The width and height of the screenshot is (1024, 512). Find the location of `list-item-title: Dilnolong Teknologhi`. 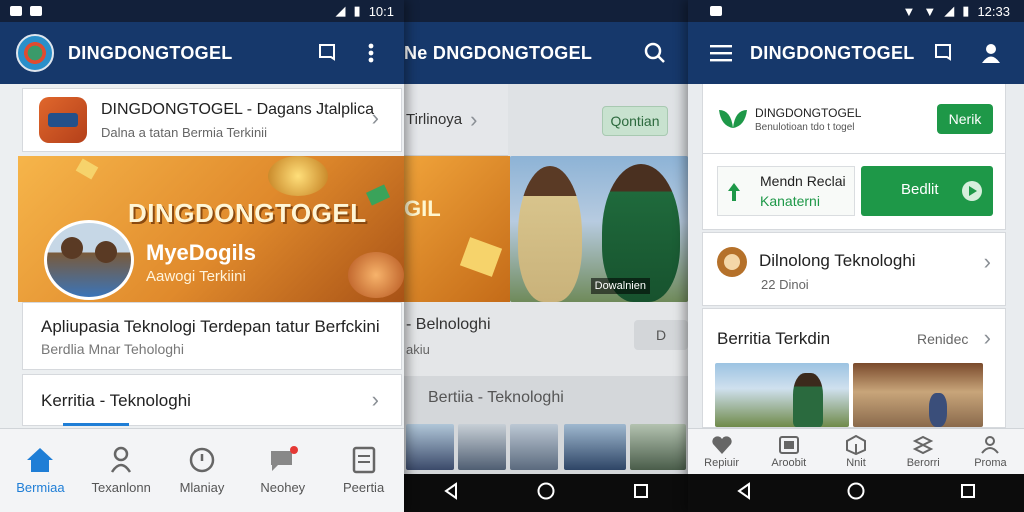

list-item-title: Dilnolong Teknologhi is located at coordinates (837, 260).